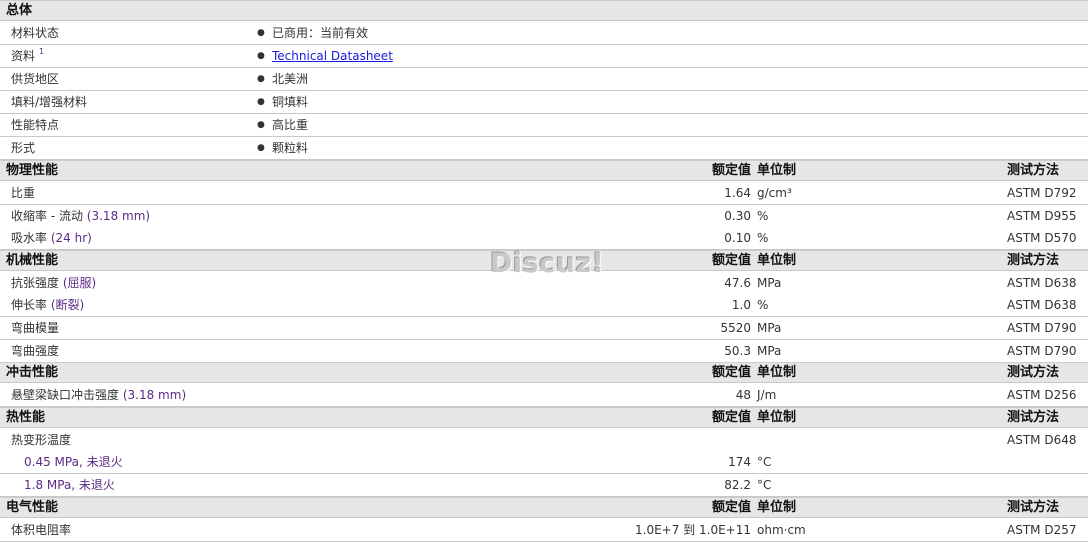 This screenshot has width=1088, height=542. Describe the element at coordinates (544, 148) in the screenshot. I see `table-row: 形式 ● 颗粒料` at that location.